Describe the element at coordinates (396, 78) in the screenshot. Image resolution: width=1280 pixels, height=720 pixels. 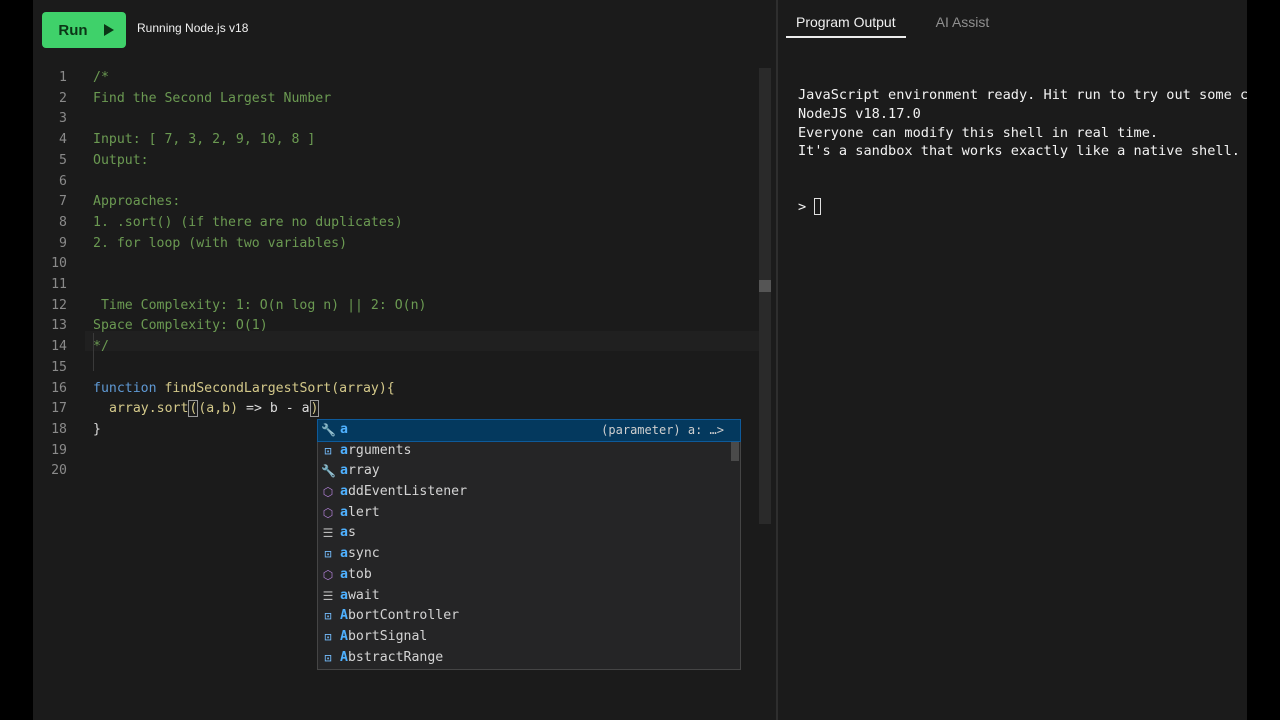
I see `code-line: 1 /*` at that location.